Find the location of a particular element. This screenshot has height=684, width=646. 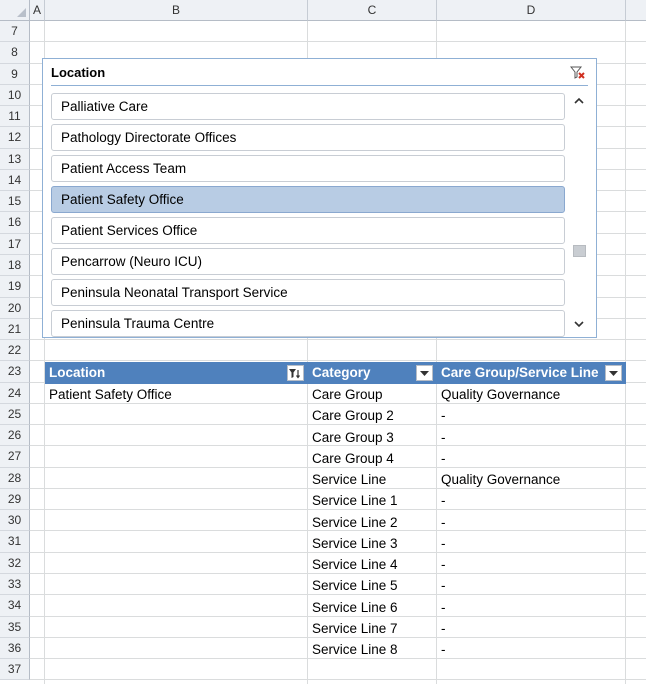

table-cell: Care Group 2 is located at coordinates (351, 415).